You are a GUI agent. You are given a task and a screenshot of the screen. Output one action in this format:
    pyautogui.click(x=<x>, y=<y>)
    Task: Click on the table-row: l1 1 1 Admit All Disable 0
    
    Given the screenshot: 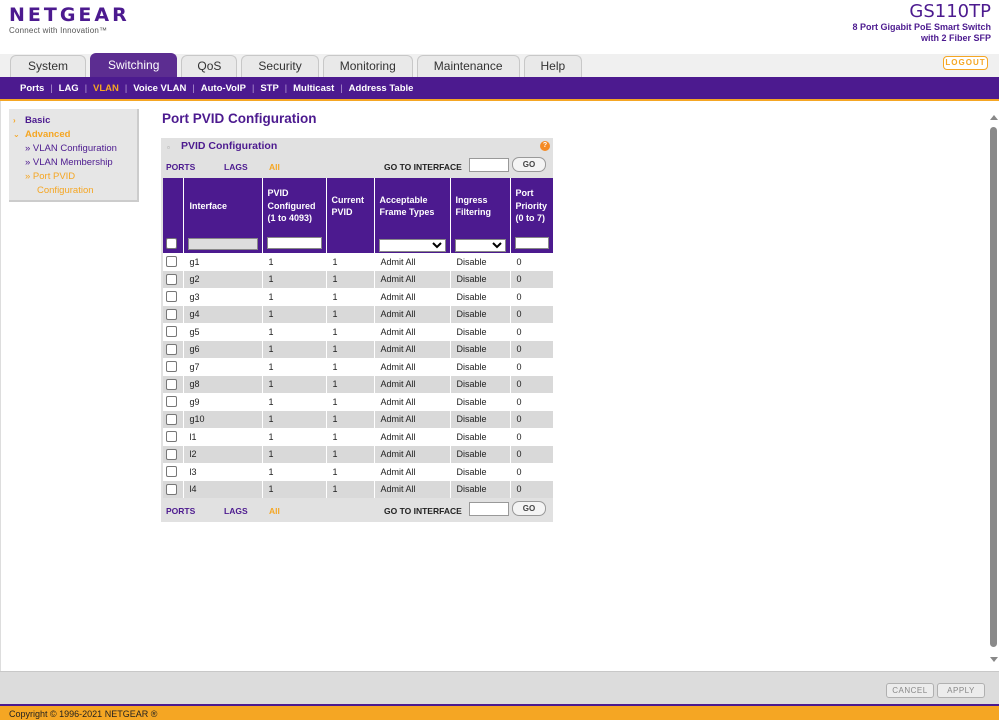 What is the action you would take?
    pyautogui.click(x=358, y=437)
    